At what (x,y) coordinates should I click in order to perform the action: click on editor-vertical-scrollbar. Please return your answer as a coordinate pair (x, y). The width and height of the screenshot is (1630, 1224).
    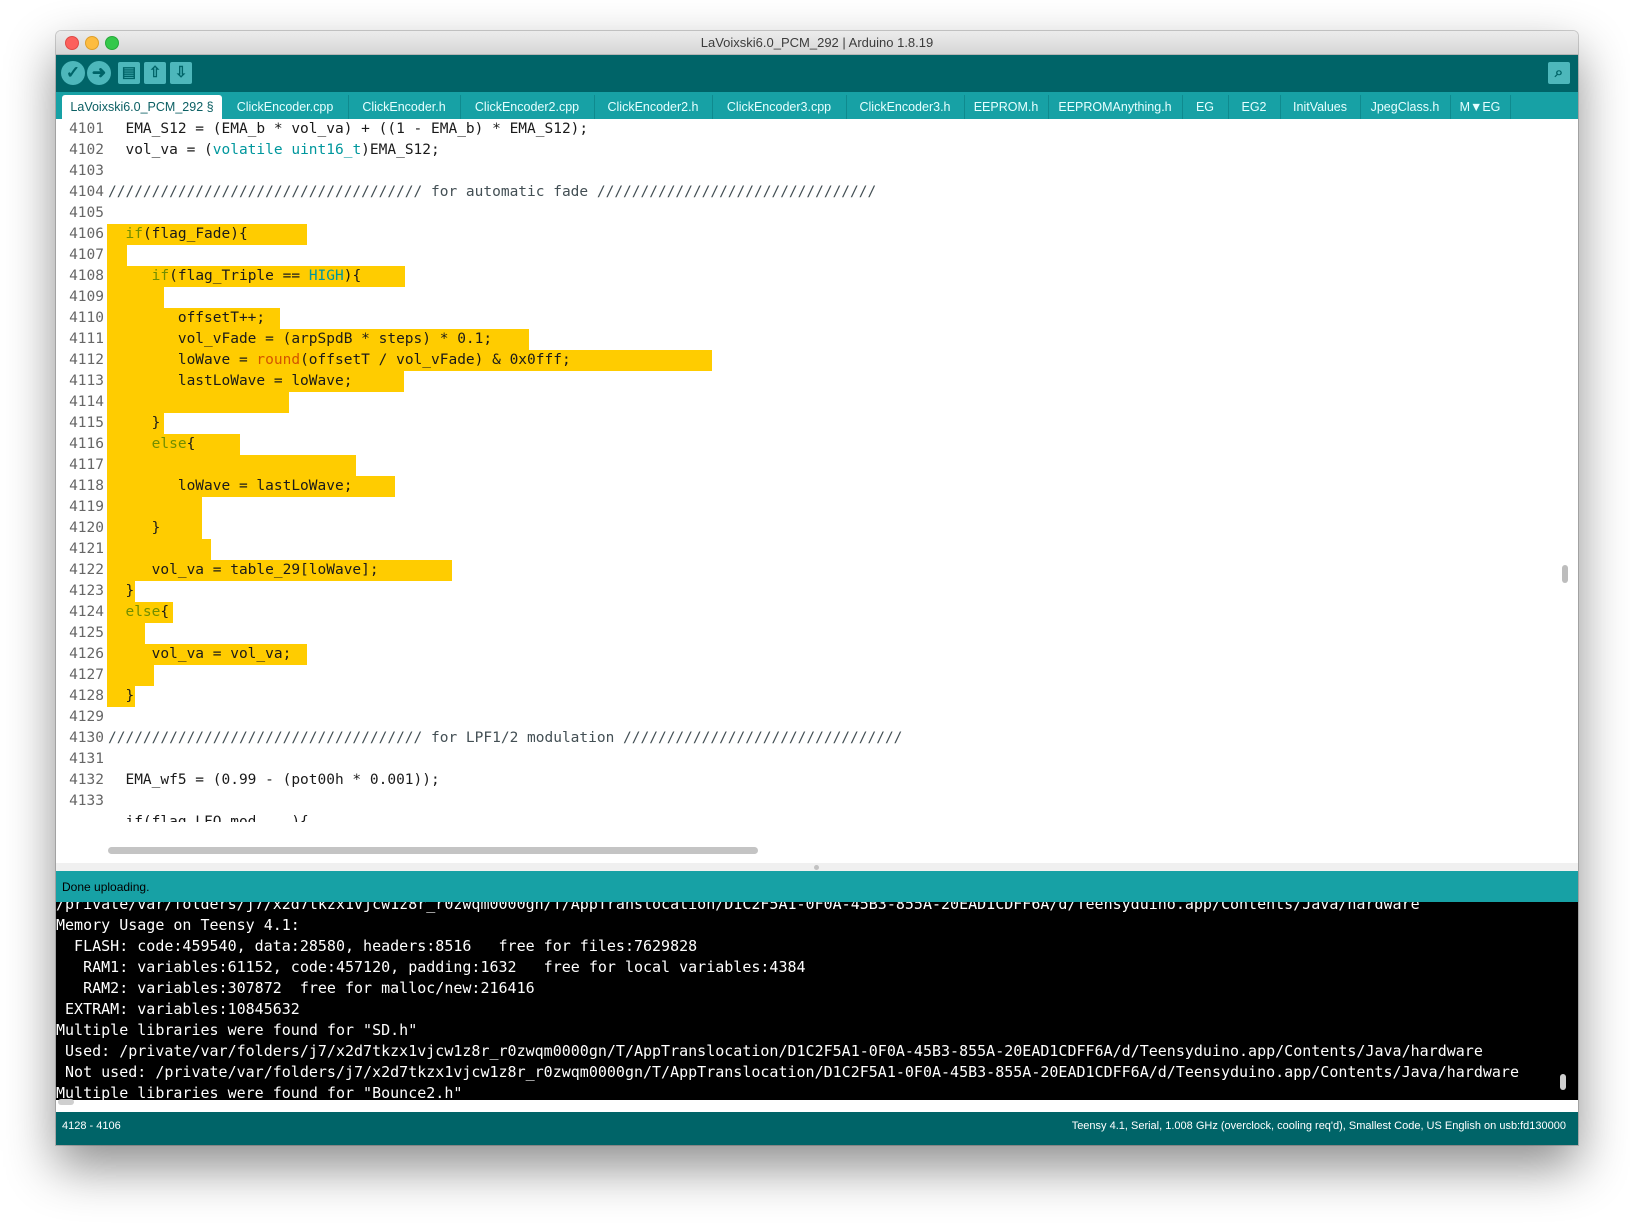
    Looking at the image, I should click on (1565, 574).